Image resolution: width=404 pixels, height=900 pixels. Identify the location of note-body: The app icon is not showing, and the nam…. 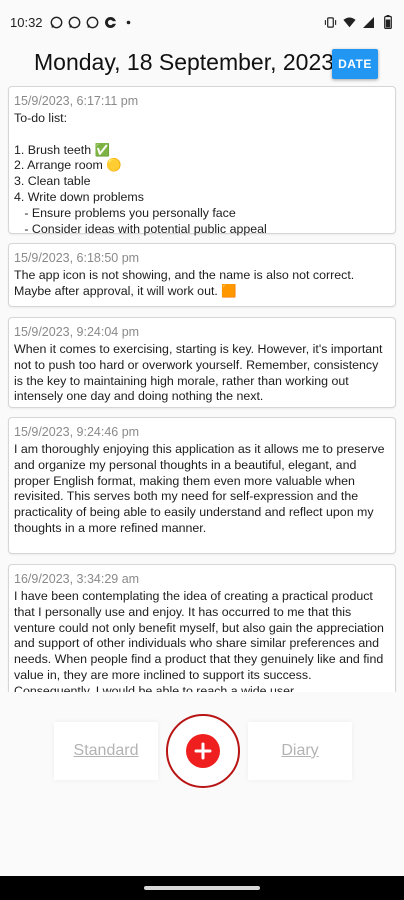
(186, 283).